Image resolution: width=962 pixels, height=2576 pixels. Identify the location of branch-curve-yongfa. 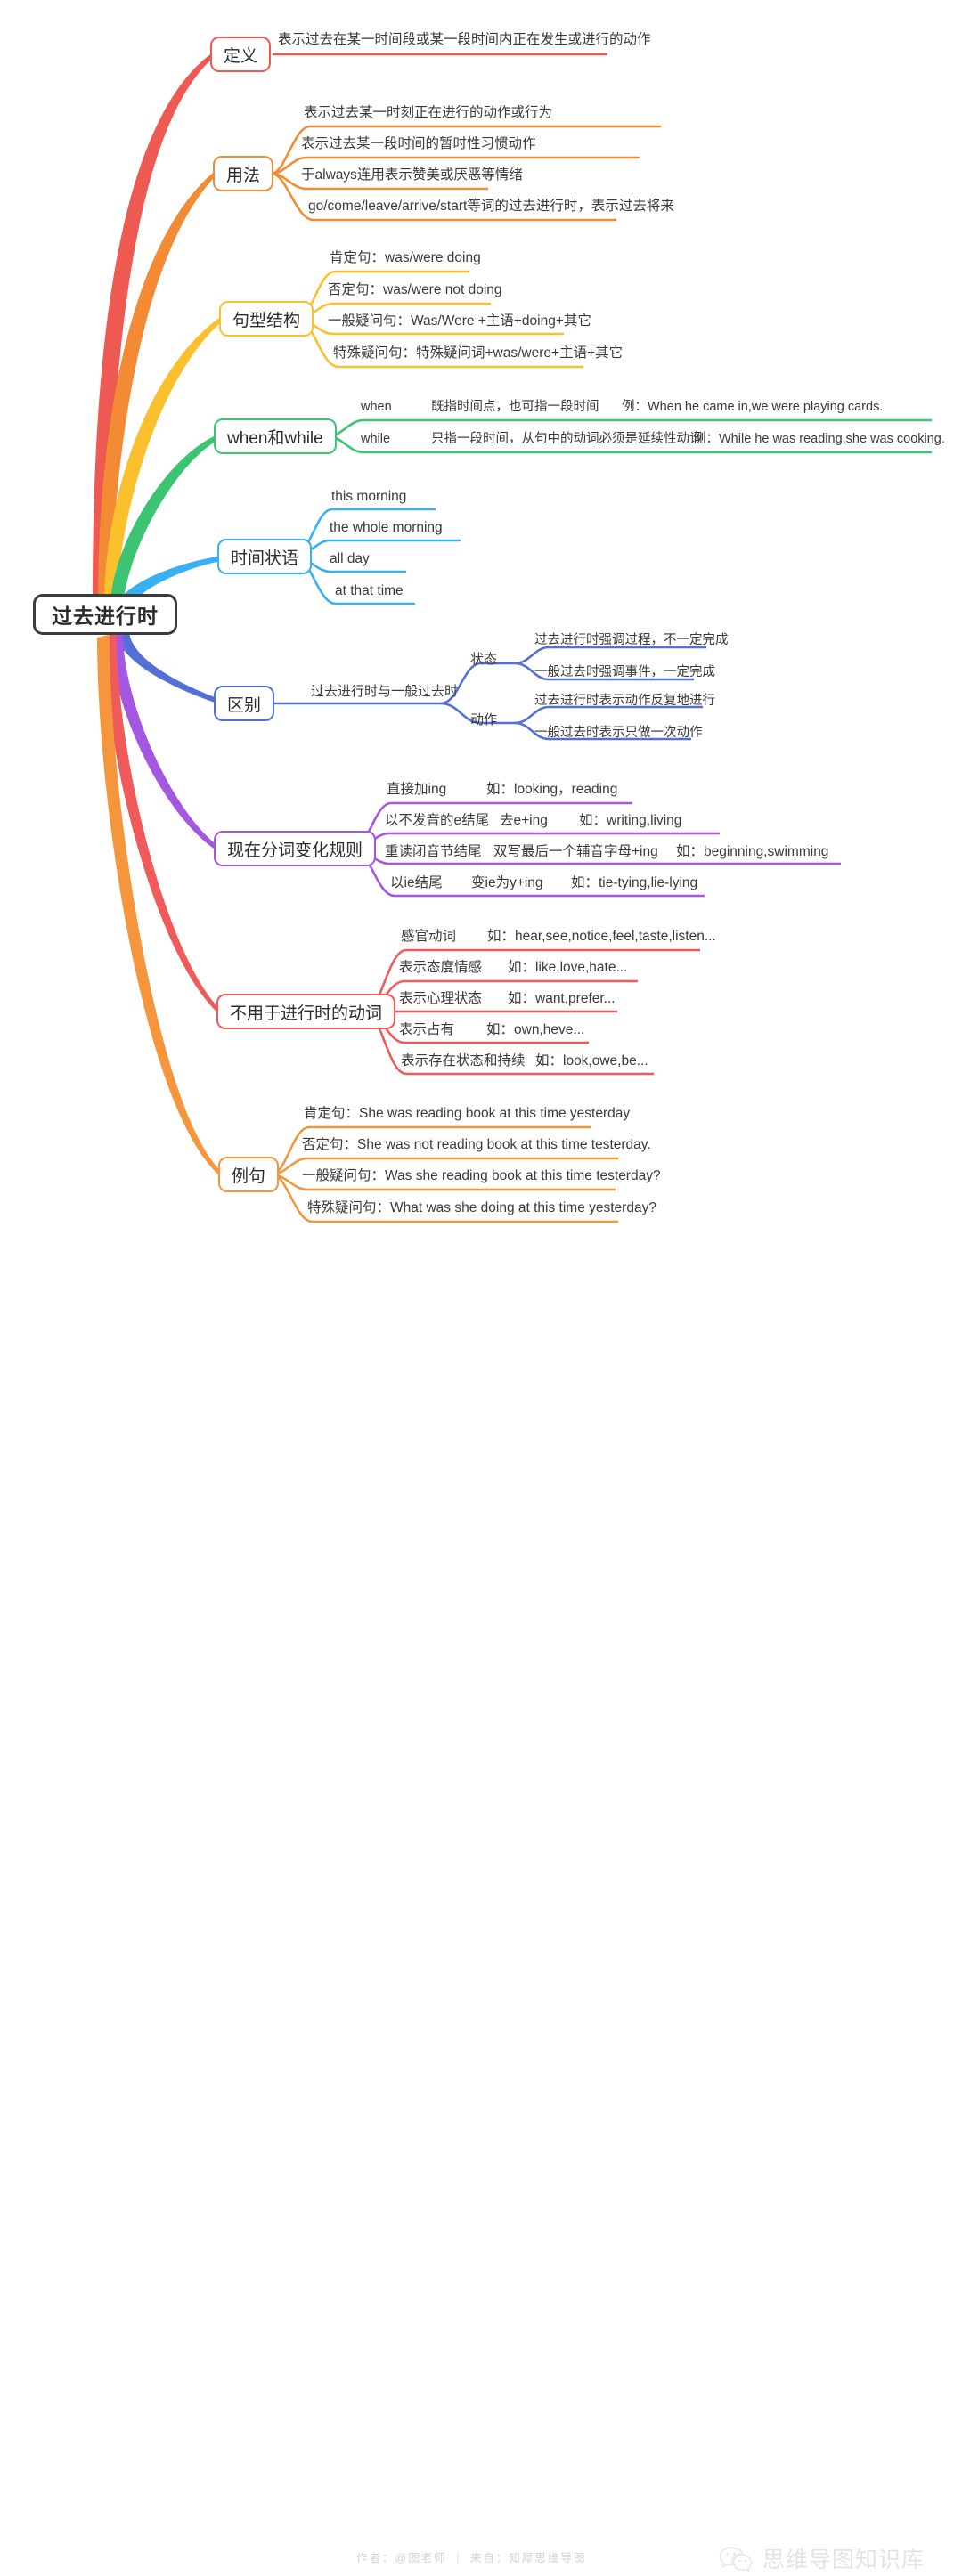
(155, 389).